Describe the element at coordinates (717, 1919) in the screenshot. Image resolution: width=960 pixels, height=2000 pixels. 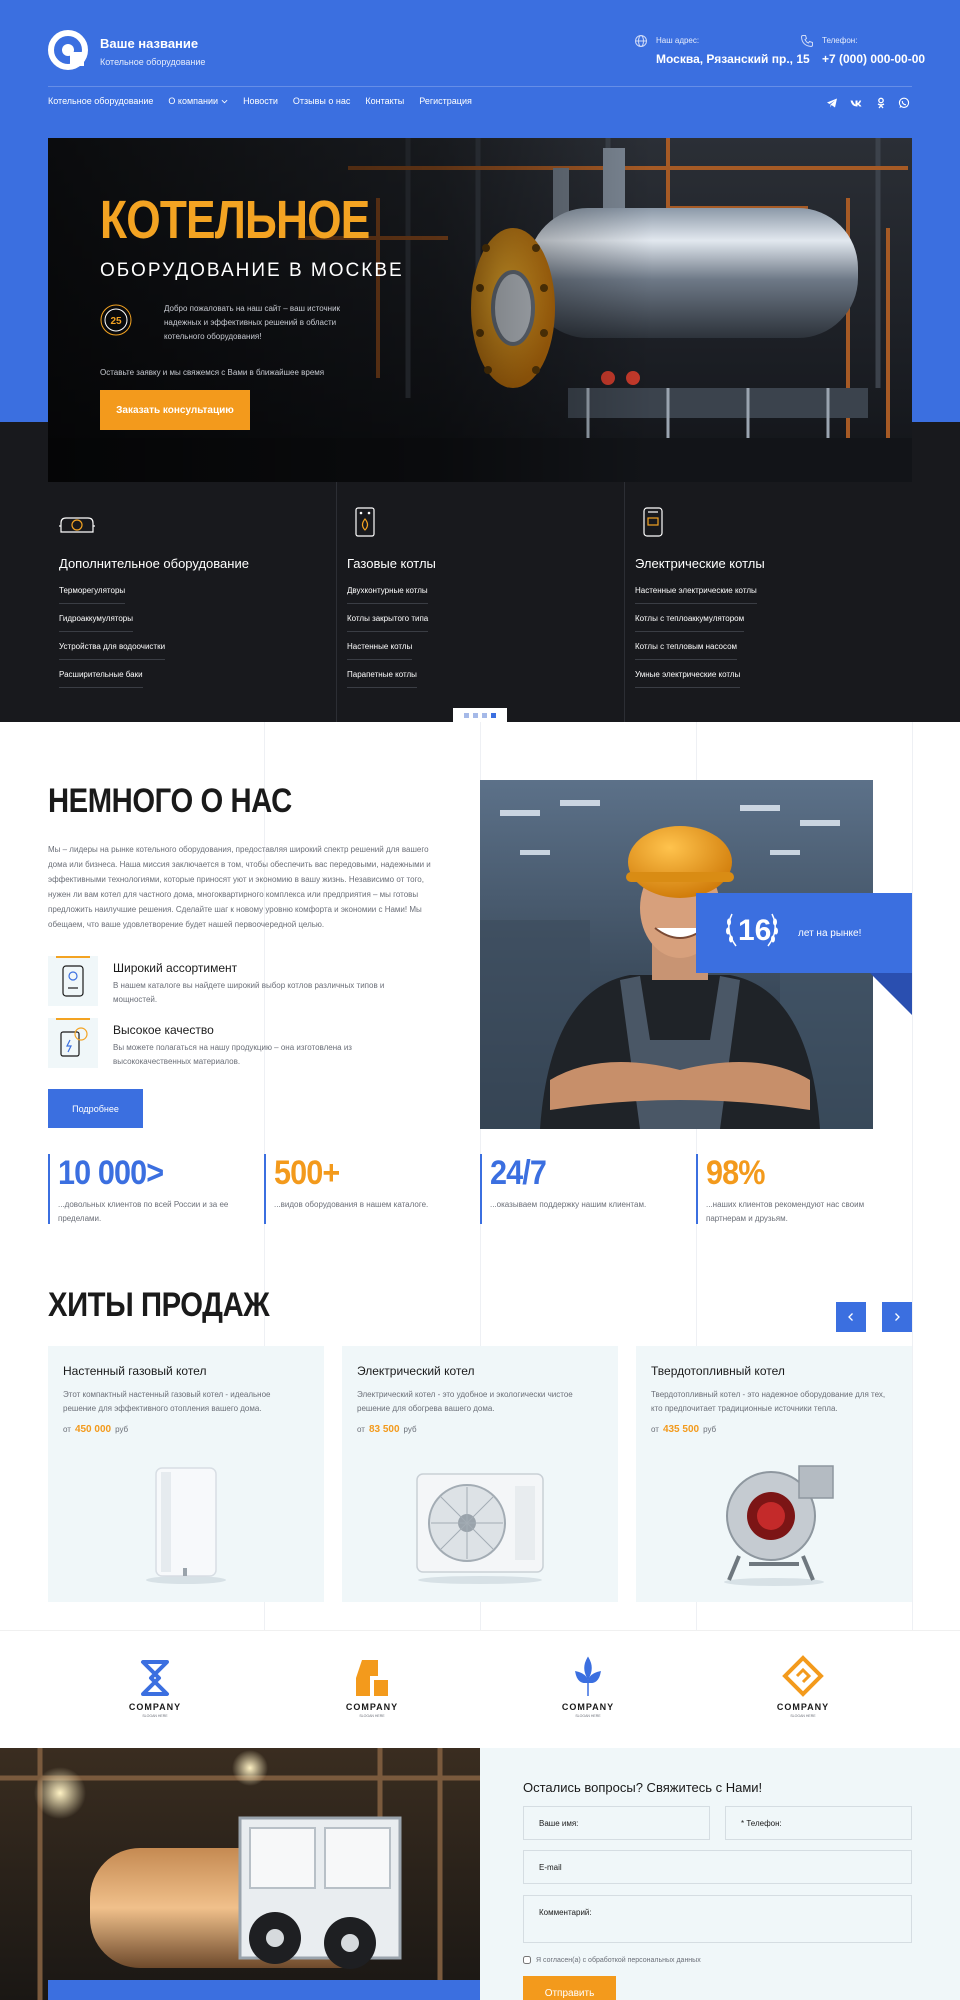
I see `comment-field` at that location.